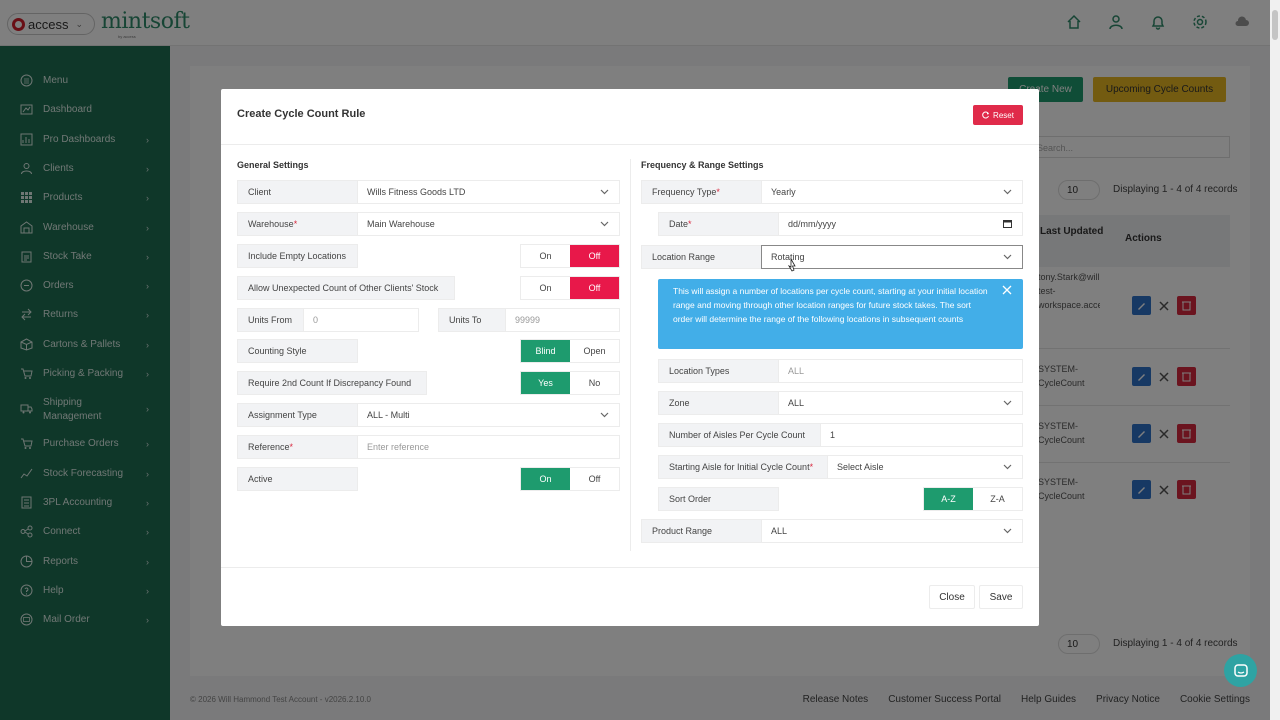 This screenshot has width=1280, height=720. What do you see at coordinates (952, 597) in the screenshot?
I see `close-button: Close` at bounding box center [952, 597].